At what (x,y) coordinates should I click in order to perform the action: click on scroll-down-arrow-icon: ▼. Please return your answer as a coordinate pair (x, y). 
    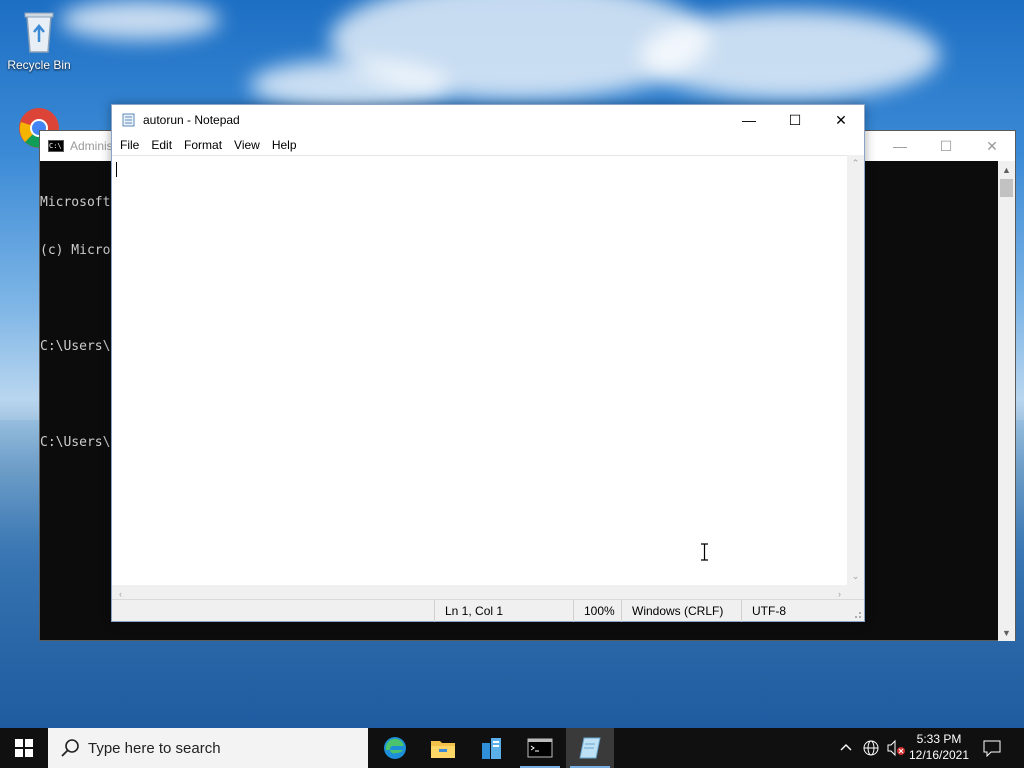
    Looking at the image, I should click on (1006, 632).